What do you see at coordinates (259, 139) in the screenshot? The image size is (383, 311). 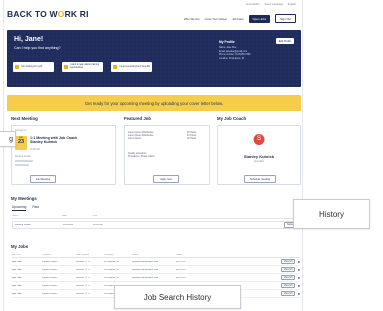 I see `coach-avatar: S` at bounding box center [259, 139].